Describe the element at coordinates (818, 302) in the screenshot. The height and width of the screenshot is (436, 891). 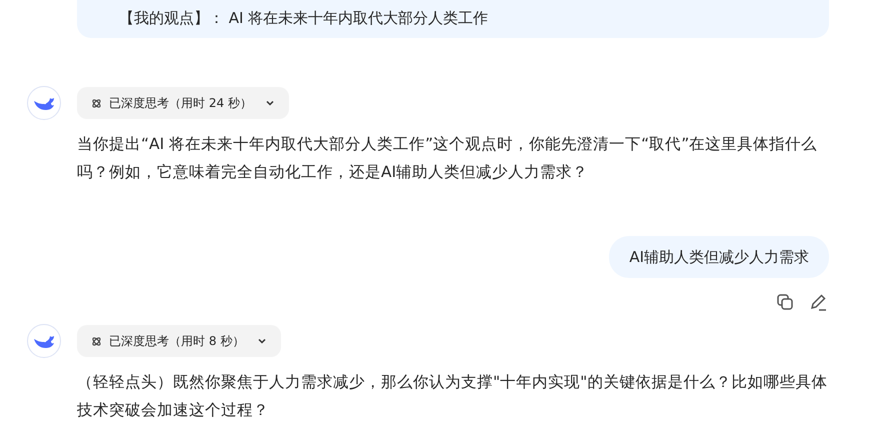
I see `edit-icon` at that location.